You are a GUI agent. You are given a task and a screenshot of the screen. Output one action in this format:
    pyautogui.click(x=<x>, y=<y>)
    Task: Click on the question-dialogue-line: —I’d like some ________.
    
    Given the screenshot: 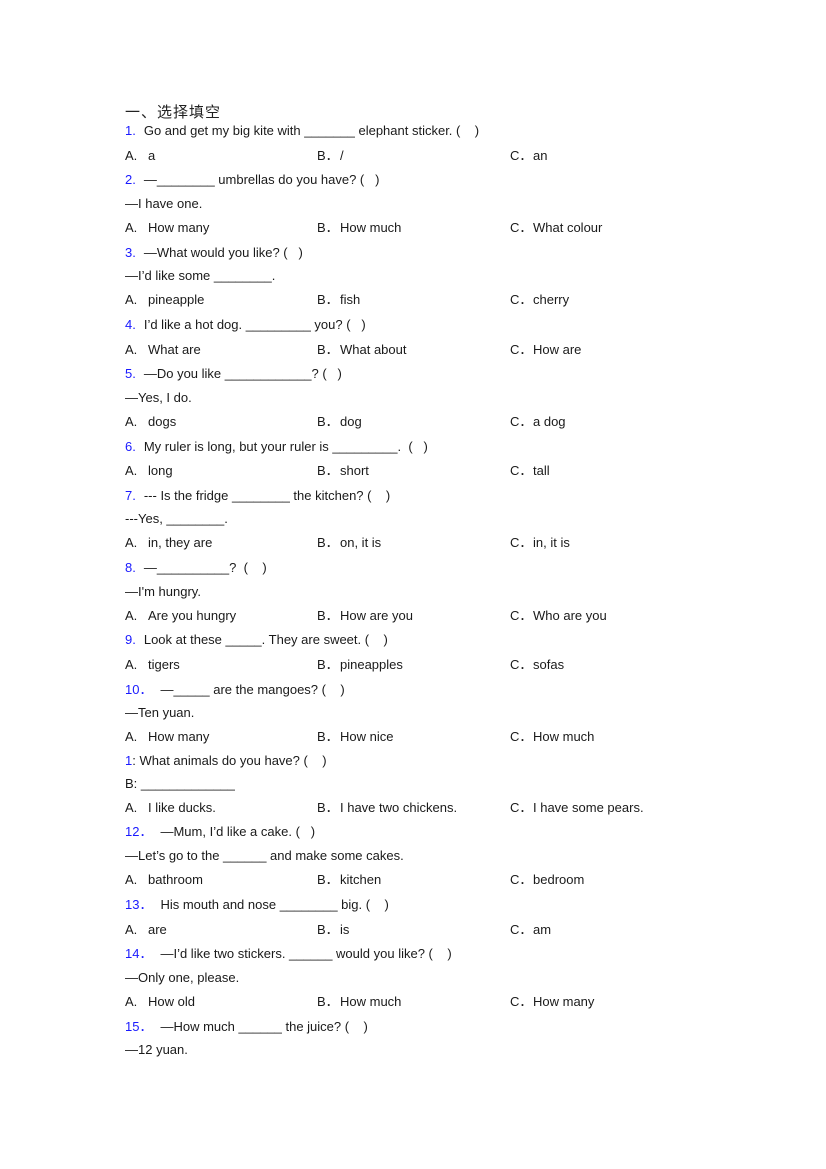 What is the action you would take?
    pyautogui.click(x=200, y=275)
    